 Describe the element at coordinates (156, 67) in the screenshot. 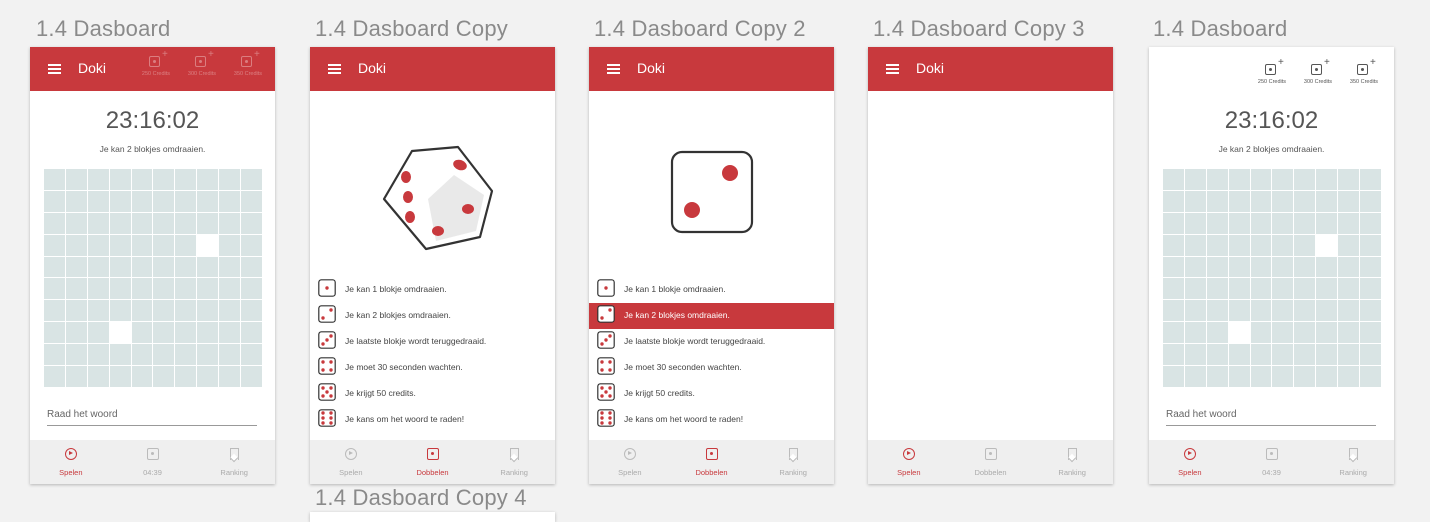

I see `credit-pack-250: + 250 Credits` at that location.